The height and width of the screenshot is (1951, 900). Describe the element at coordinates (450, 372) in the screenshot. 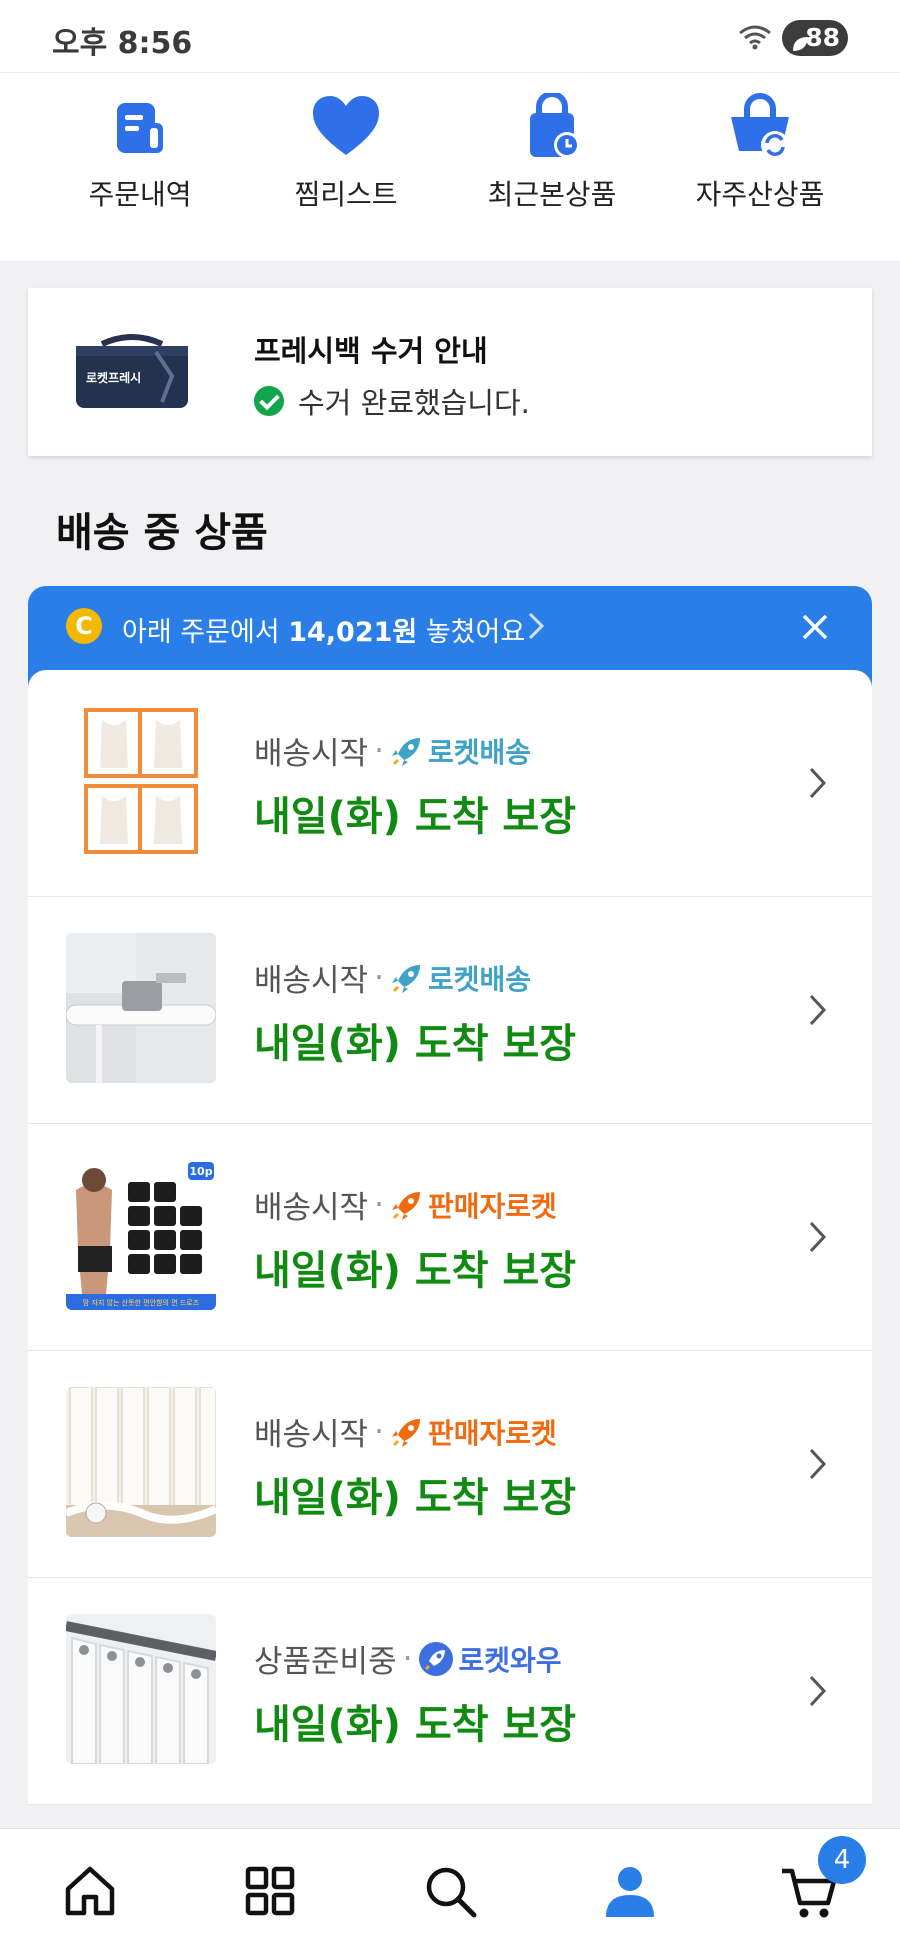

I see `fresh-bag-notice-card: 로켓프레시 프레시백 수거 안내 수거 완료했습니다.` at that location.